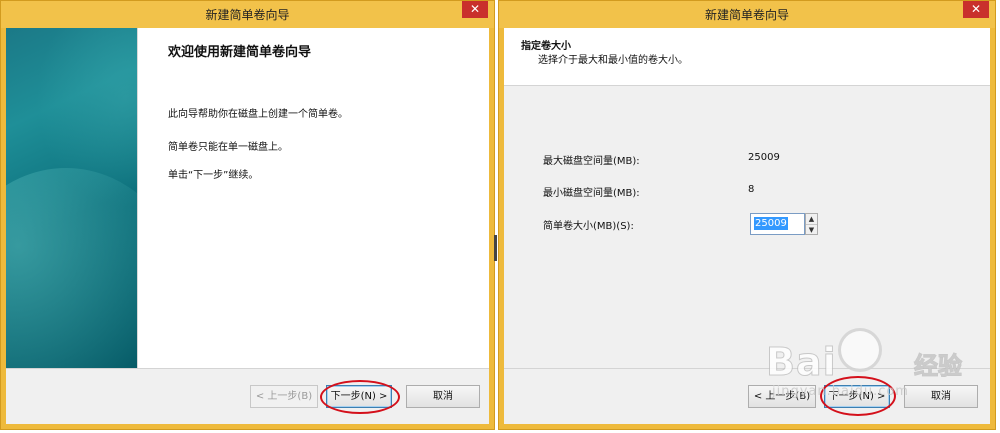  I want to click on min-space-label: 最小磁盘空间量(MB):, so click(591, 193).